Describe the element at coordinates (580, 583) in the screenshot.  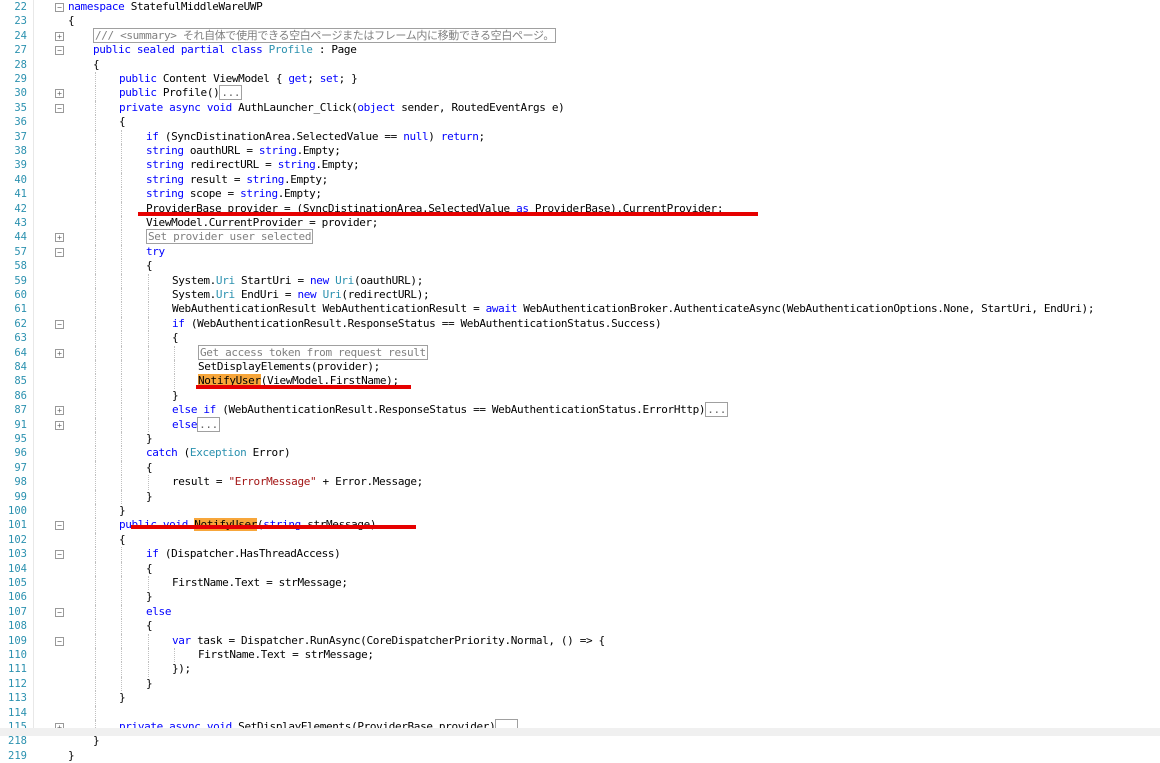
I see `code-line: 105 FirstName.Text = strMessage;` at that location.